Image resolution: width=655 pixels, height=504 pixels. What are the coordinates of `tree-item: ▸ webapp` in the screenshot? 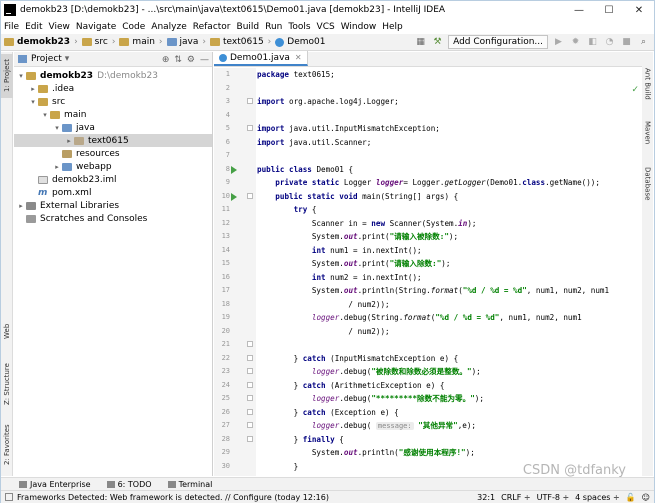 It's located at (113, 166).